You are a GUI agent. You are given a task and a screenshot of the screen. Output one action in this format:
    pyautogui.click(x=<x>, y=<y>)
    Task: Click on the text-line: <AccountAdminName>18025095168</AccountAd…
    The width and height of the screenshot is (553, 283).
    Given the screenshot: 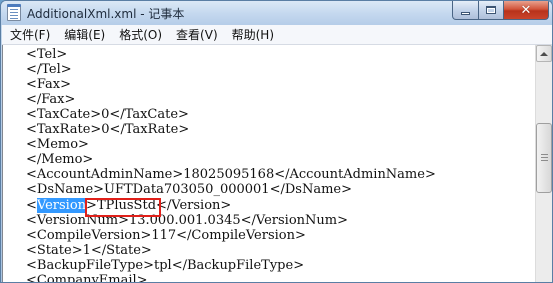 What is the action you would take?
    pyautogui.click(x=231, y=174)
    